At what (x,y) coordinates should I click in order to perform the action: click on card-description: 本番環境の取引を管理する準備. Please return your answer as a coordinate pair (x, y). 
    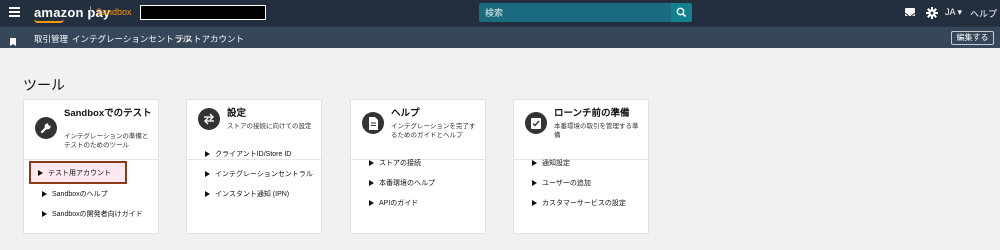
    Looking at the image, I should click on (596, 131).